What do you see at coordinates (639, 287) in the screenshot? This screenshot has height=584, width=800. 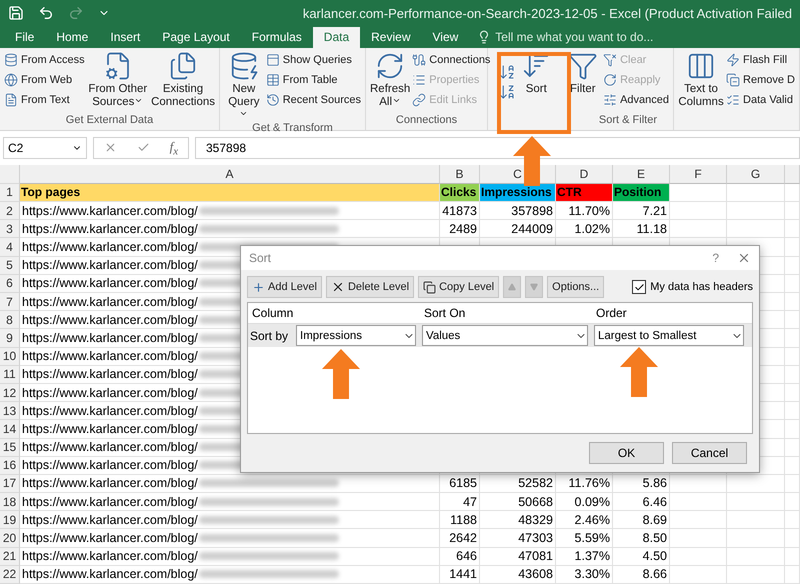 I see `checkbox` at bounding box center [639, 287].